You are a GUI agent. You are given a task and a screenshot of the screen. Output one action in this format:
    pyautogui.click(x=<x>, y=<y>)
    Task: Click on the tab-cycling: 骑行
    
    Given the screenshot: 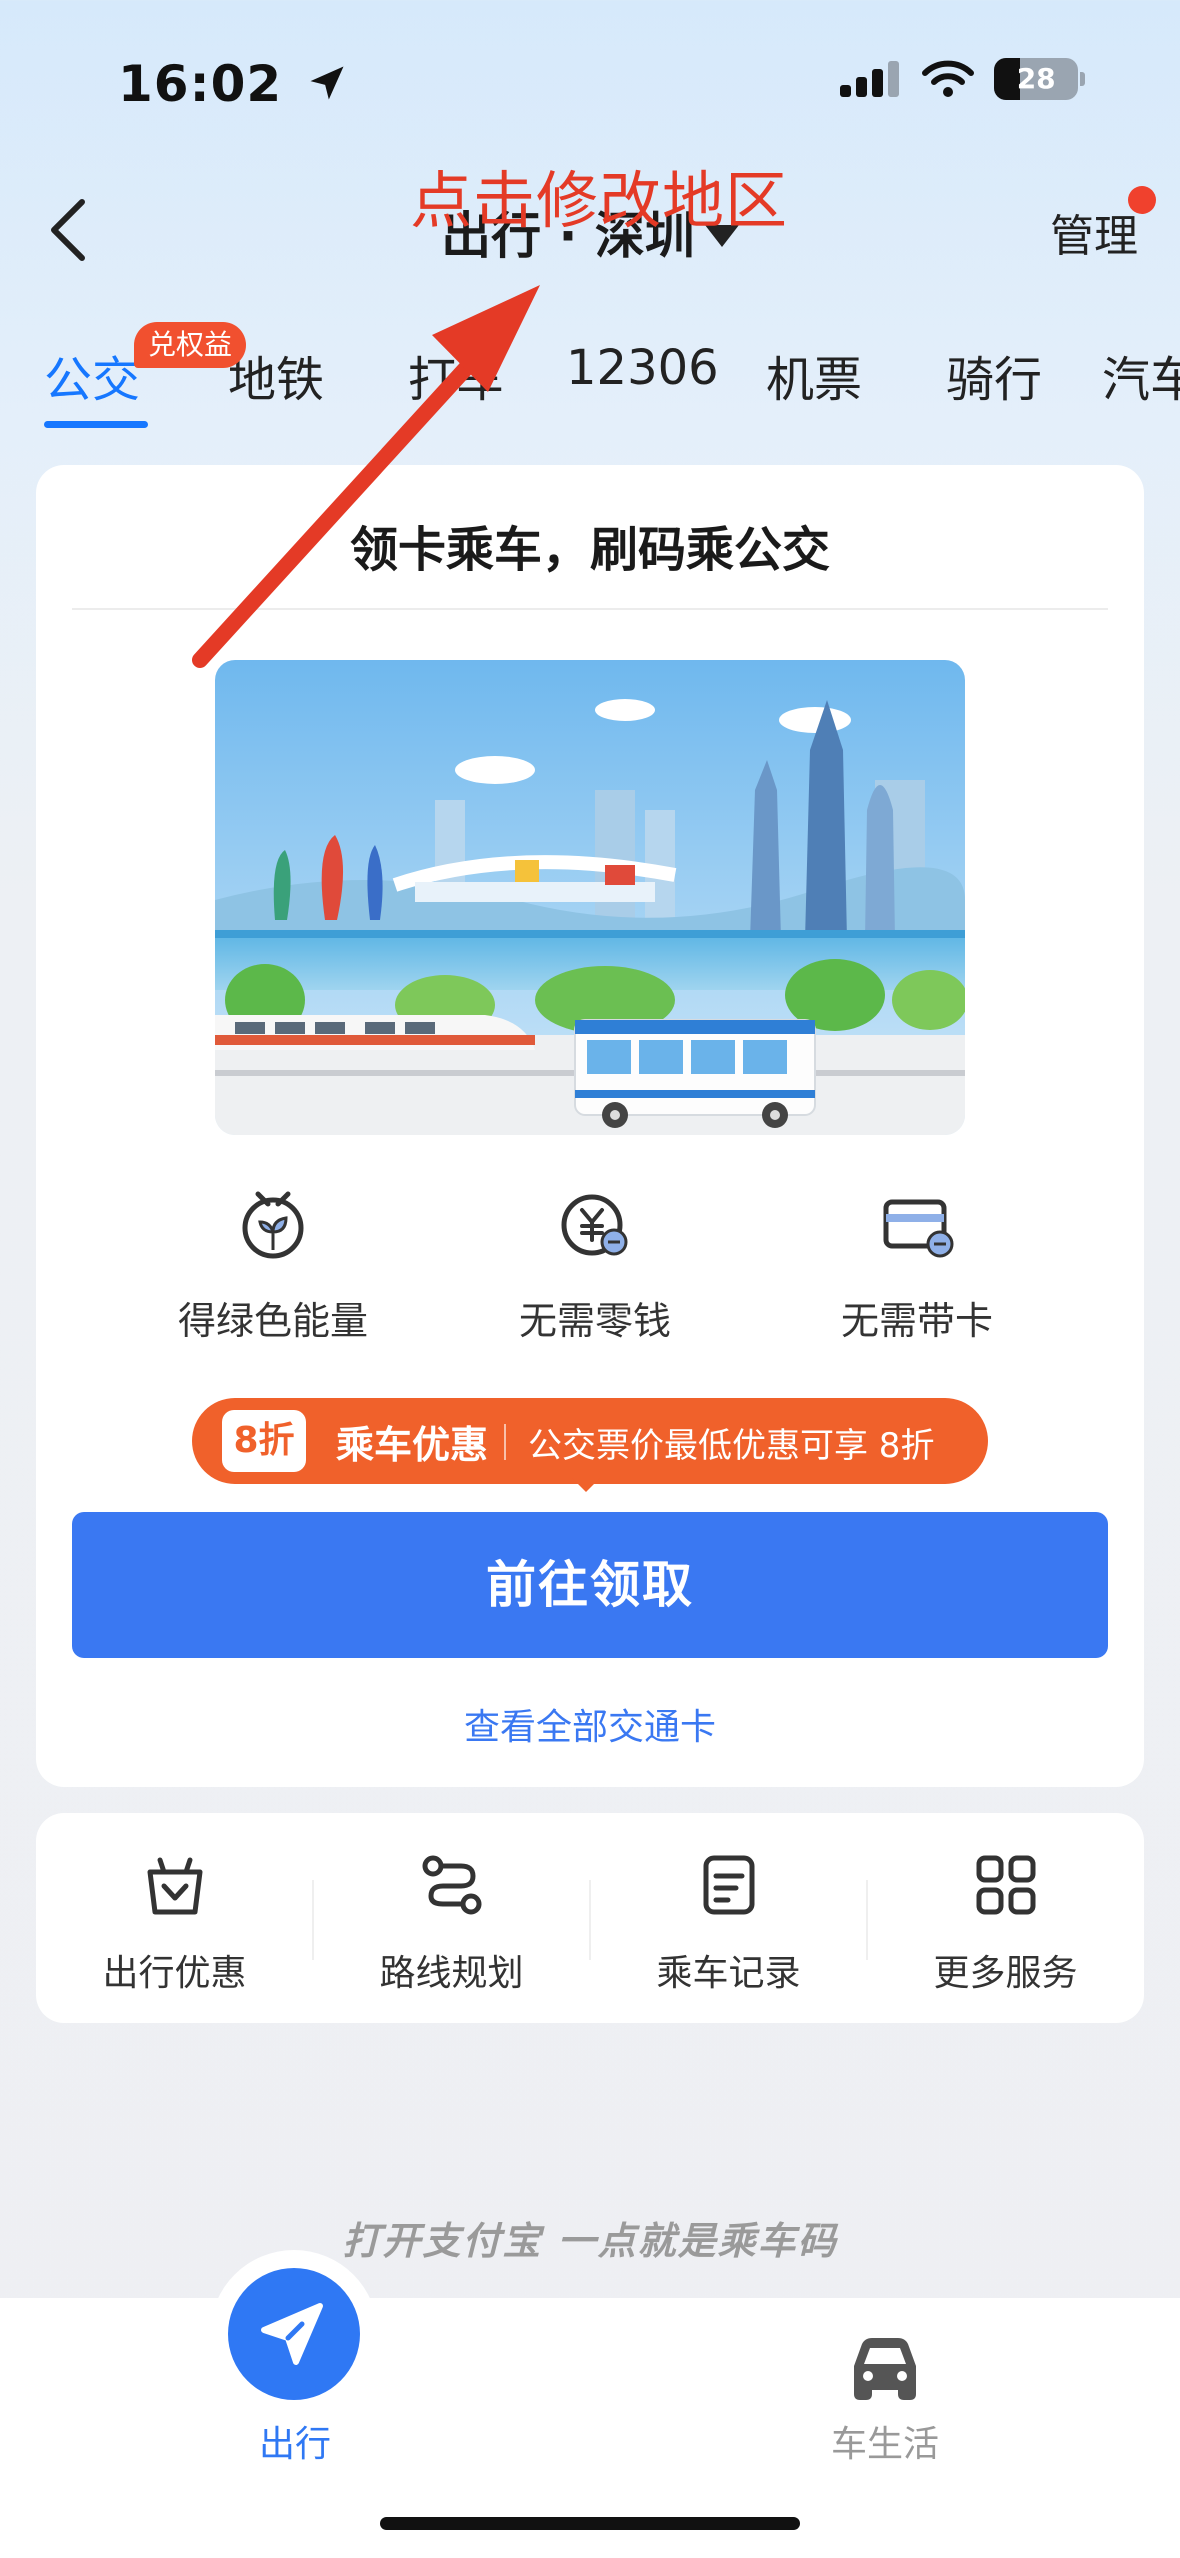 What is the action you would take?
    pyautogui.click(x=994, y=375)
    